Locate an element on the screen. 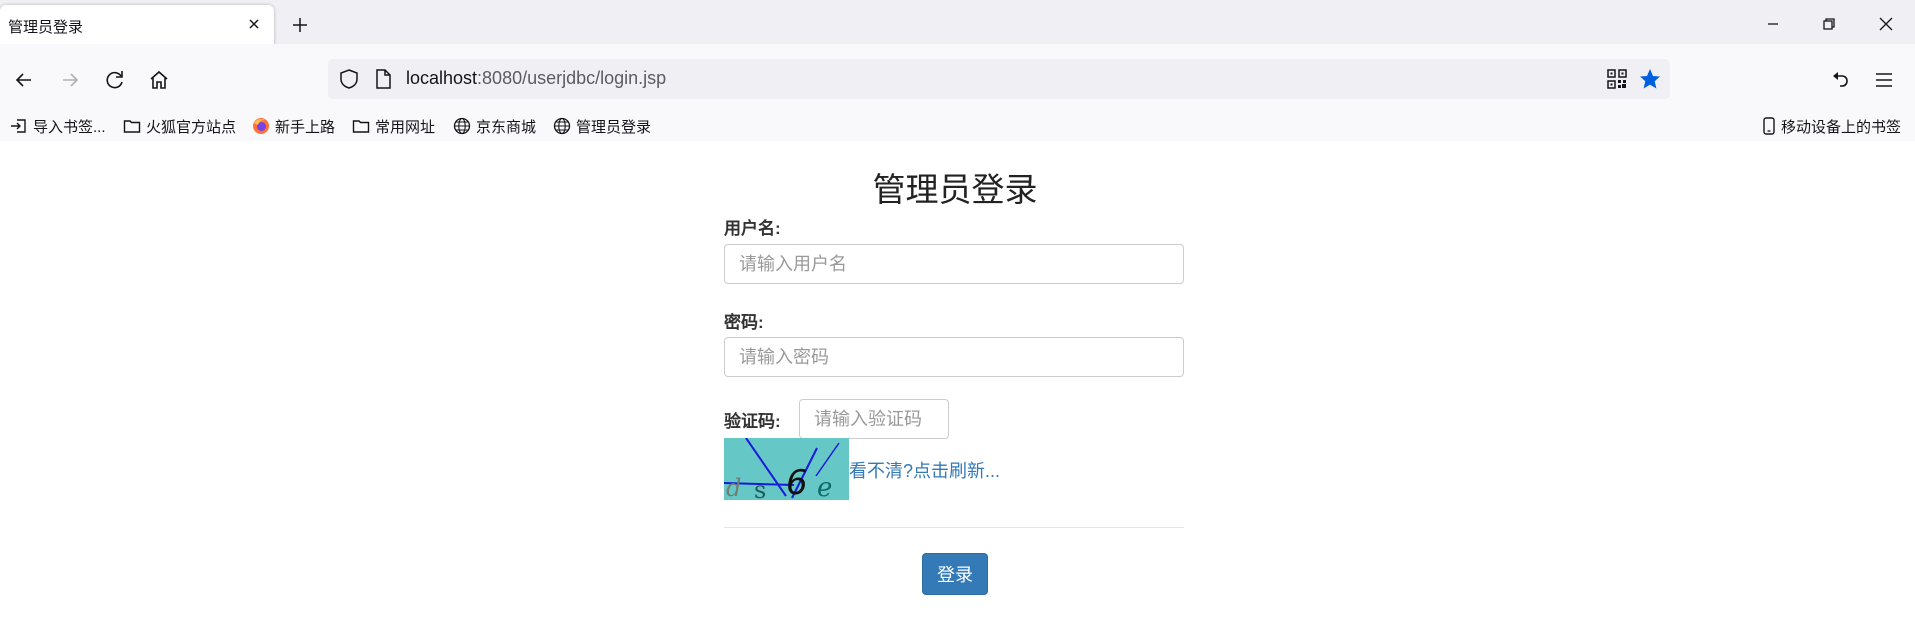 Image resolution: width=1915 pixels, height=631 pixels. bookmark-jd-mall: 京东商城 is located at coordinates (494, 126).